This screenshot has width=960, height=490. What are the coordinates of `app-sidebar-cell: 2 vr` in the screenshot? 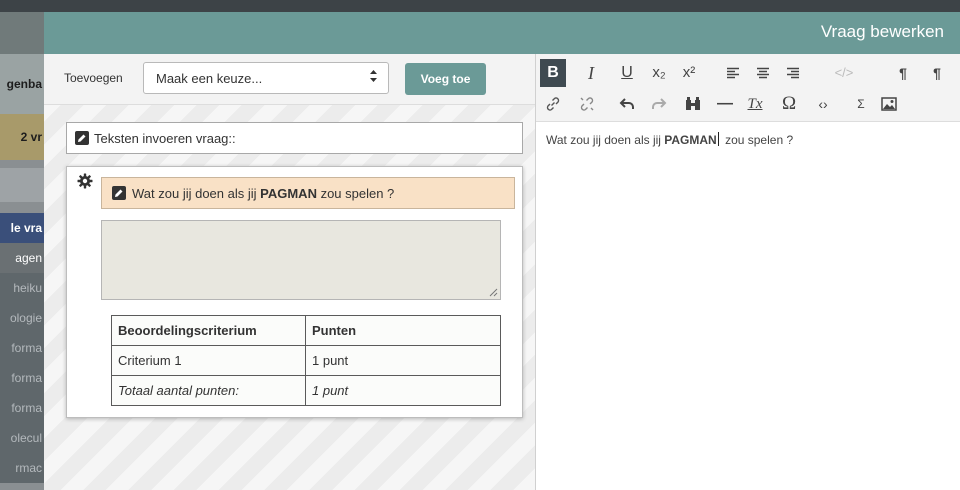 It's located at (22, 137).